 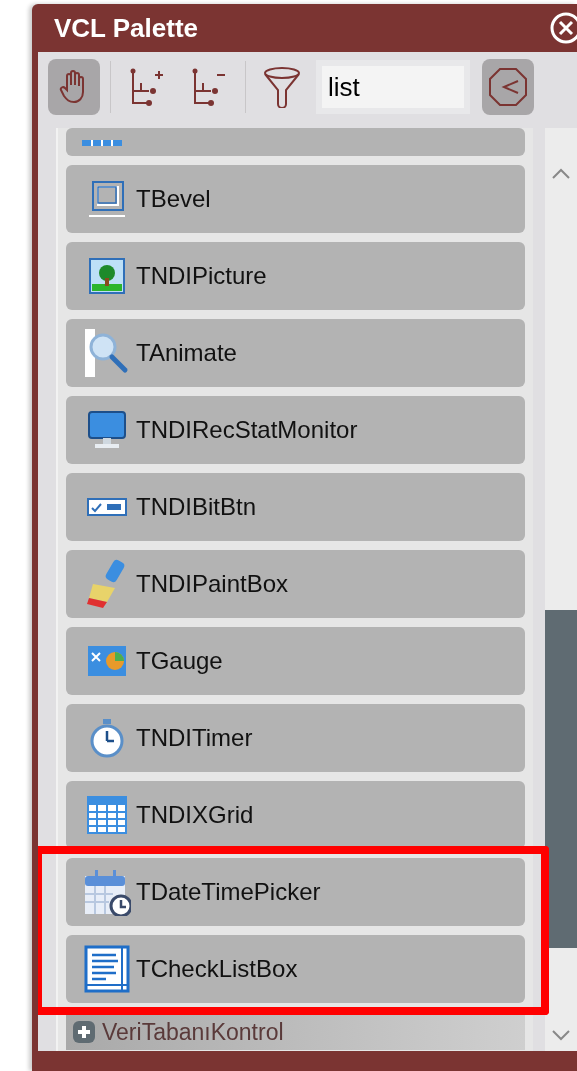 I want to click on octagon-icon, so click(x=508, y=87).